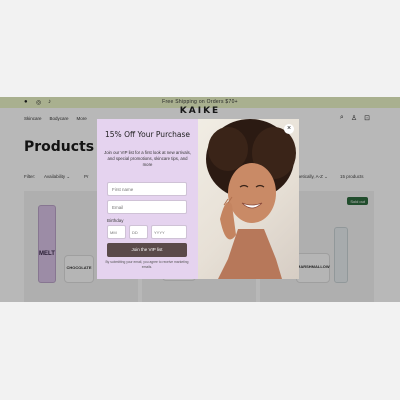  Describe the element at coordinates (147, 250) in the screenshot. I see `join-vip-button: Join the VIP list` at that location.